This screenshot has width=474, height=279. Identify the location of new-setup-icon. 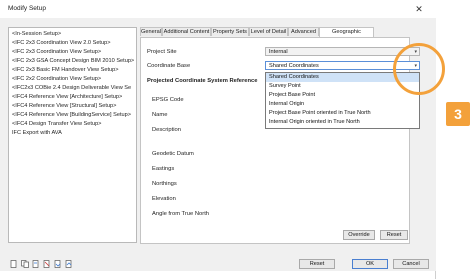
(14, 264).